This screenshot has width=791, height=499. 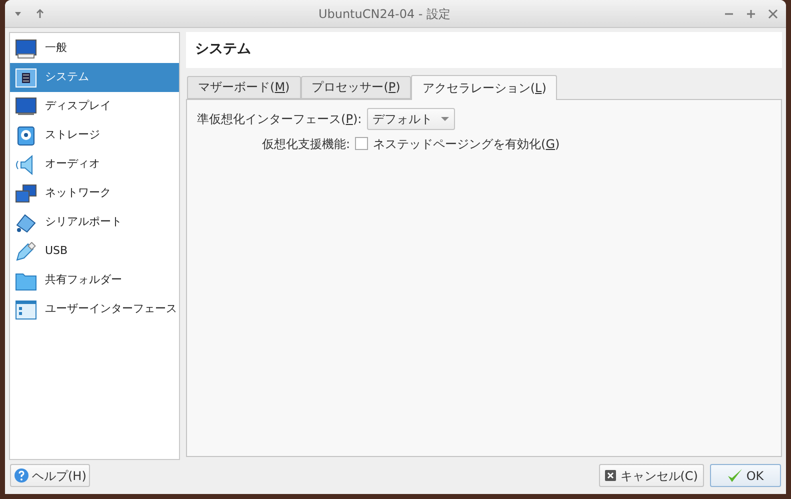 What do you see at coordinates (94, 251) in the screenshot?
I see `sidebar-item: USB` at bounding box center [94, 251].